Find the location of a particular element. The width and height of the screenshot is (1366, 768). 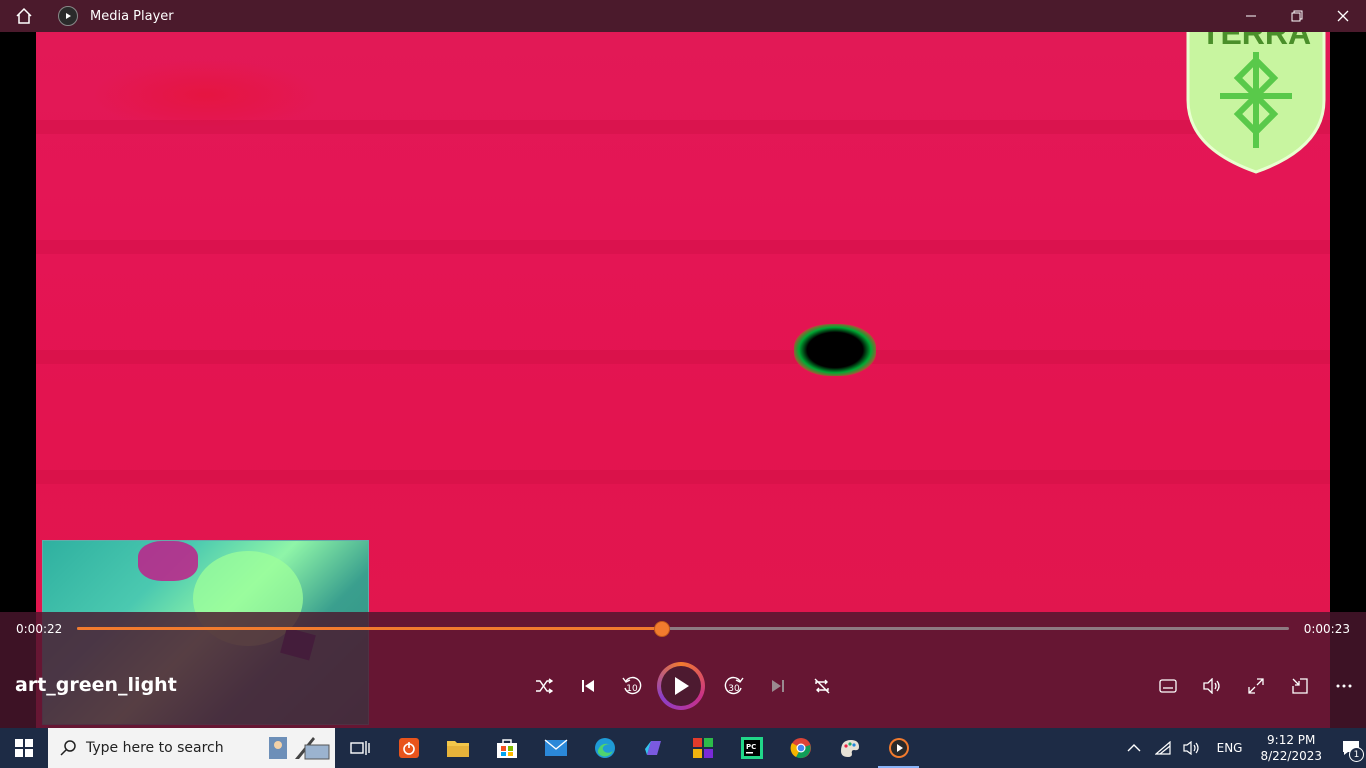

clock-time: 9:12 PM is located at coordinates (1291, 740).